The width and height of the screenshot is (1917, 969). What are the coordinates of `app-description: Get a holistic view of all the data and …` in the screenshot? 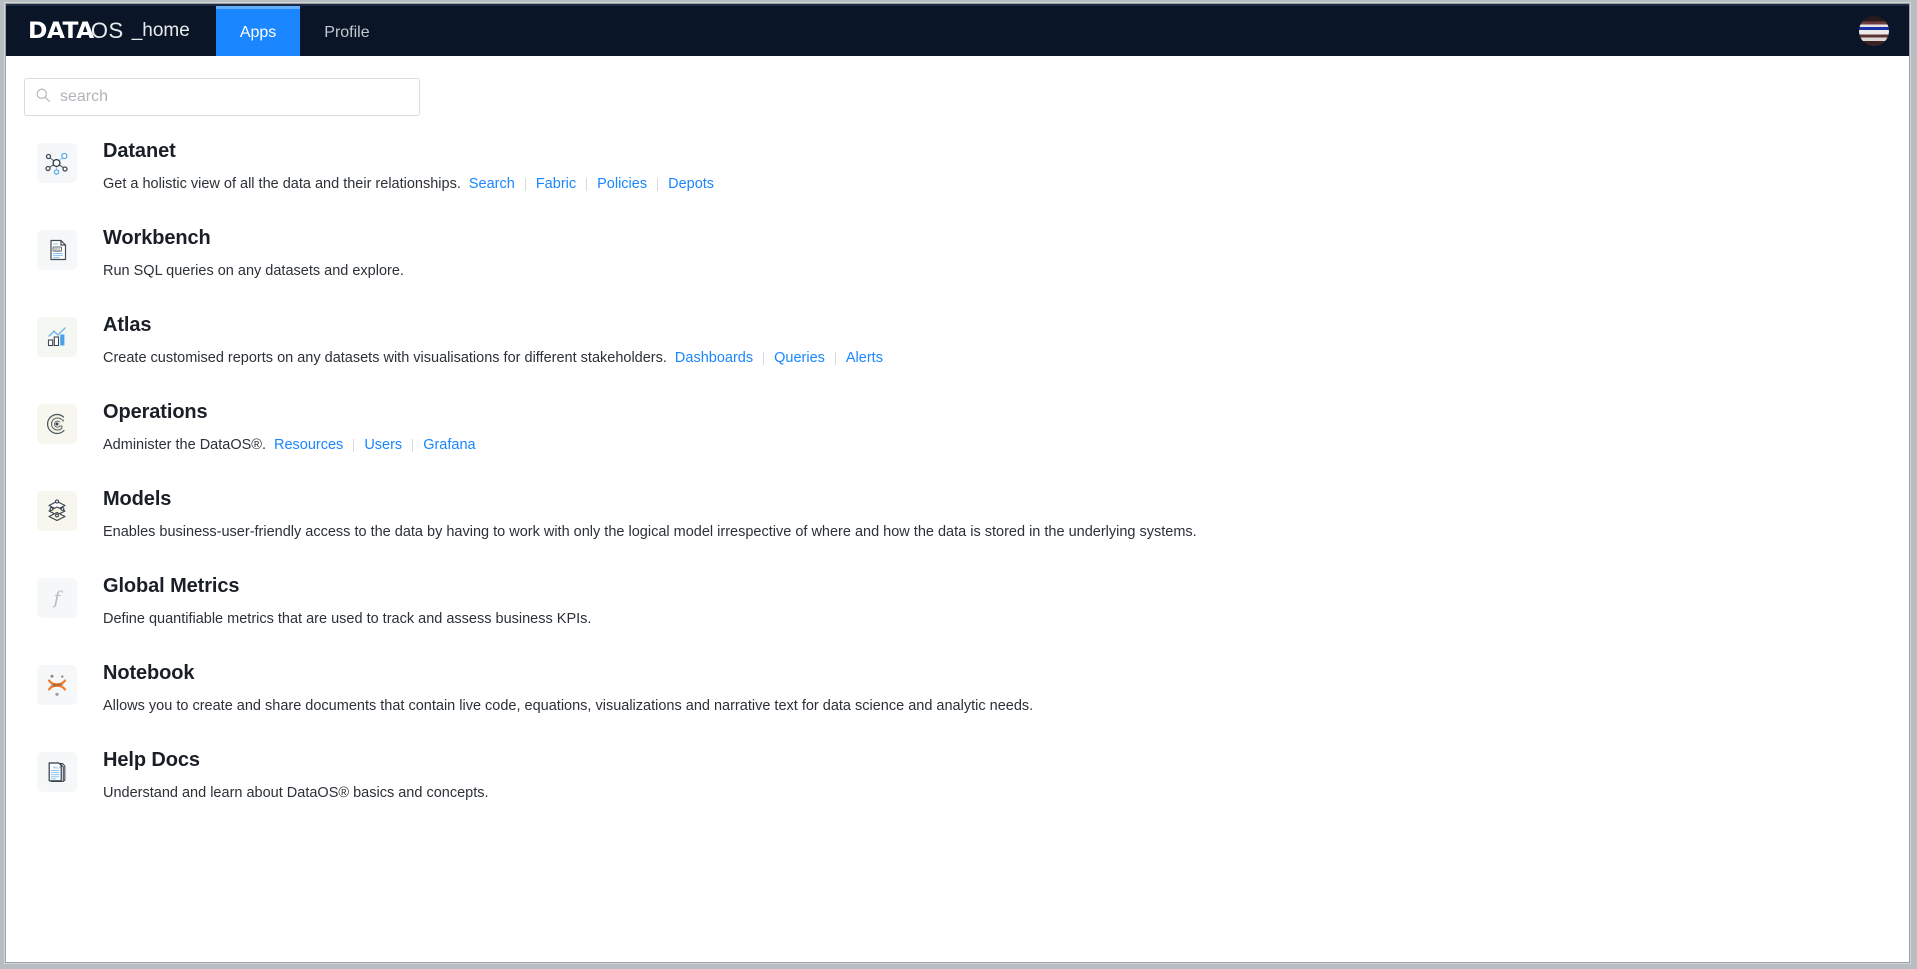 It's located at (282, 184).